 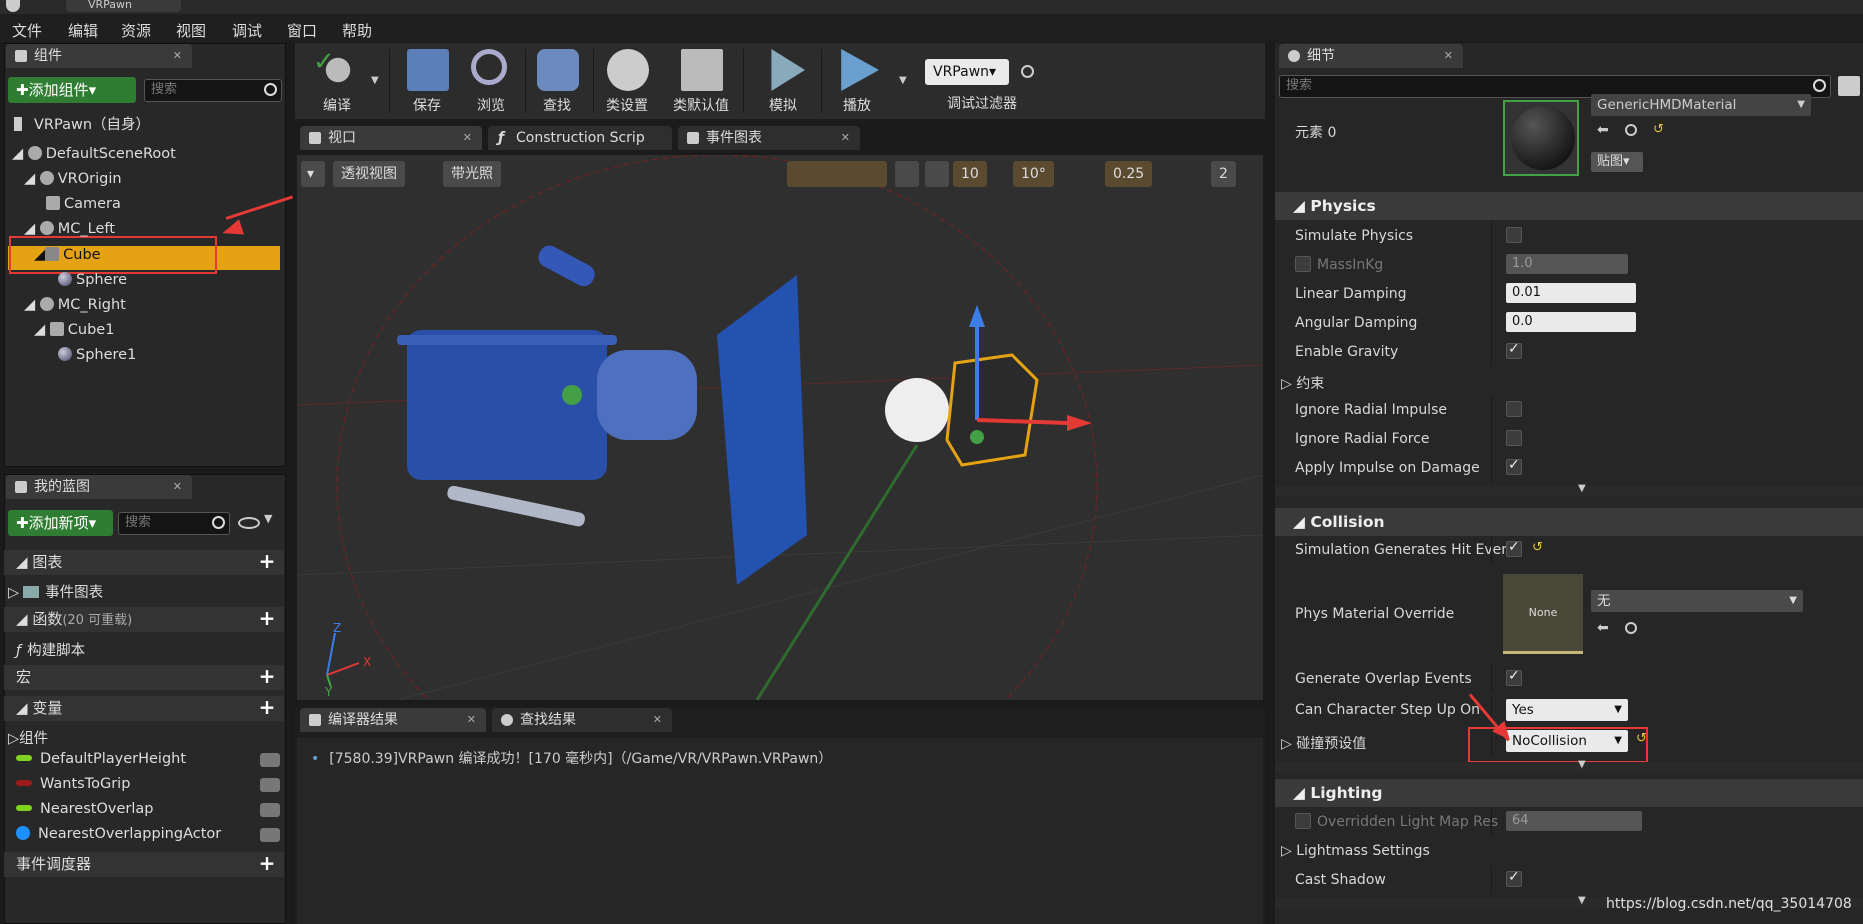 What do you see at coordinates (191, 30) in the screenshot?
I see `menu-view: 视图` at bounding box center [191, 30].